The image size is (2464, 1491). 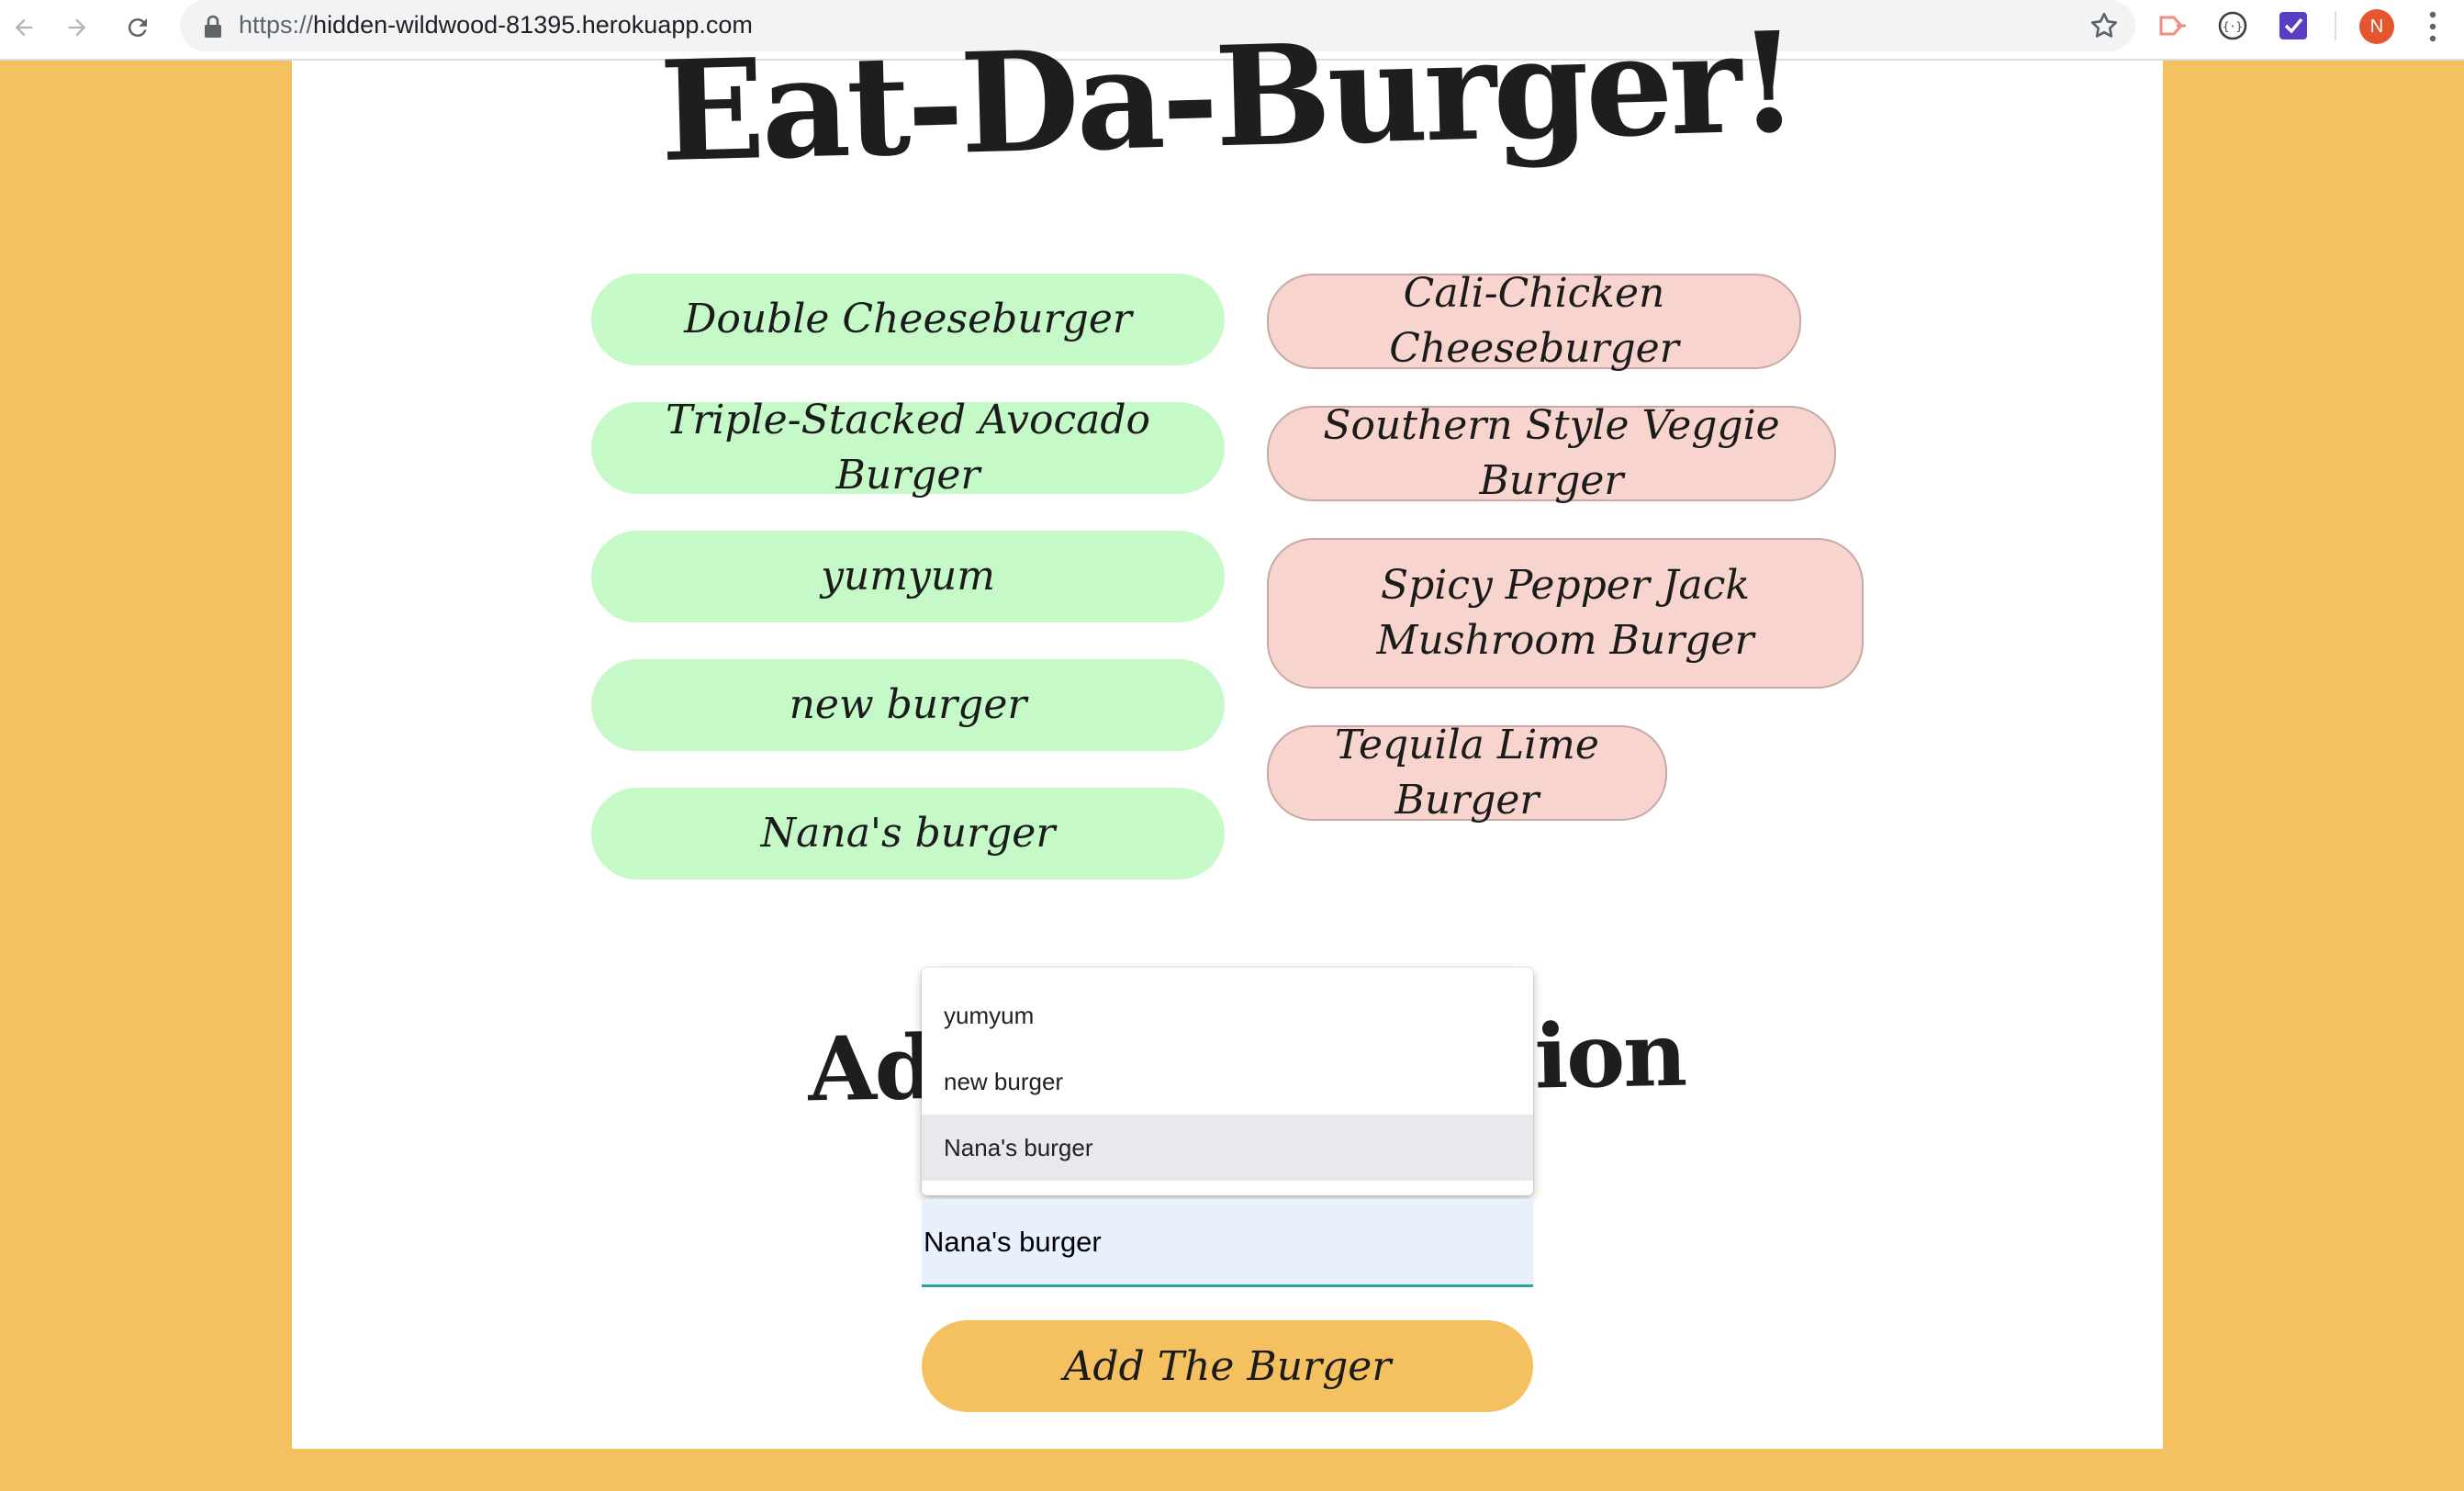 I want to click on arrow-right-icon, so click(x=77, y=27).